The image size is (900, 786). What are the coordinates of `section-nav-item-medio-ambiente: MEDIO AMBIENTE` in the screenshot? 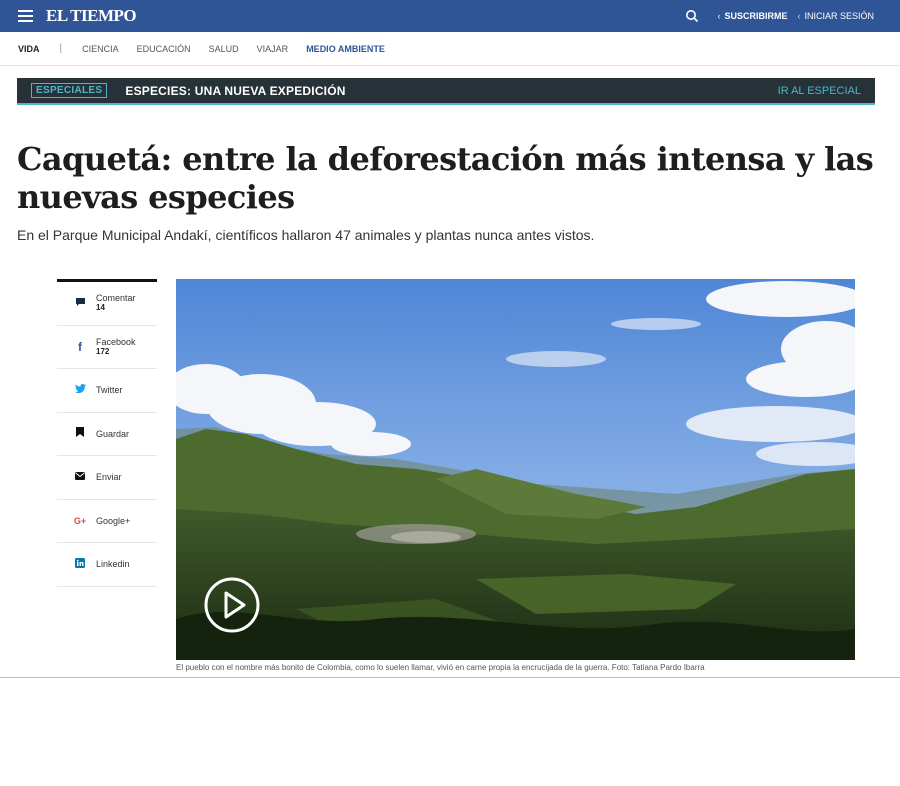 It's located at (345, 49).